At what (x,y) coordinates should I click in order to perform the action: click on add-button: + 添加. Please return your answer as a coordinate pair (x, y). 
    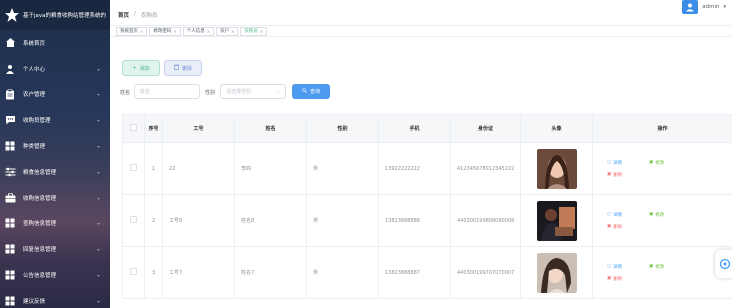
    Looking at the image, I should click on (141, 68).